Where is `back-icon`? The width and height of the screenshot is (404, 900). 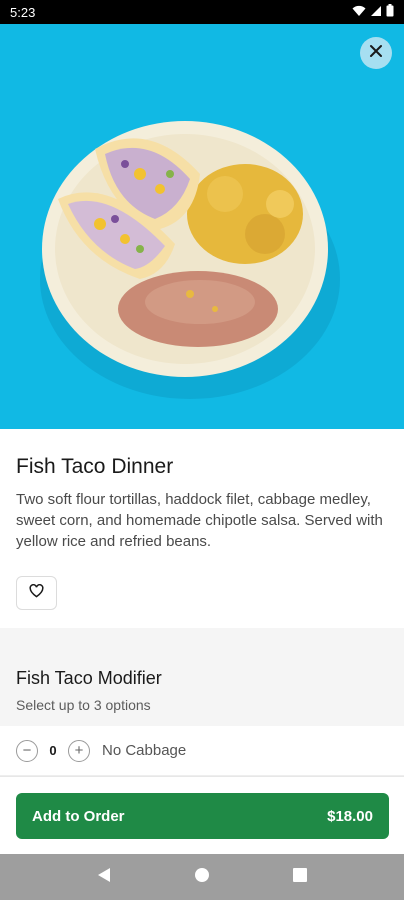 back-icon is located at coordinates (104, 877).